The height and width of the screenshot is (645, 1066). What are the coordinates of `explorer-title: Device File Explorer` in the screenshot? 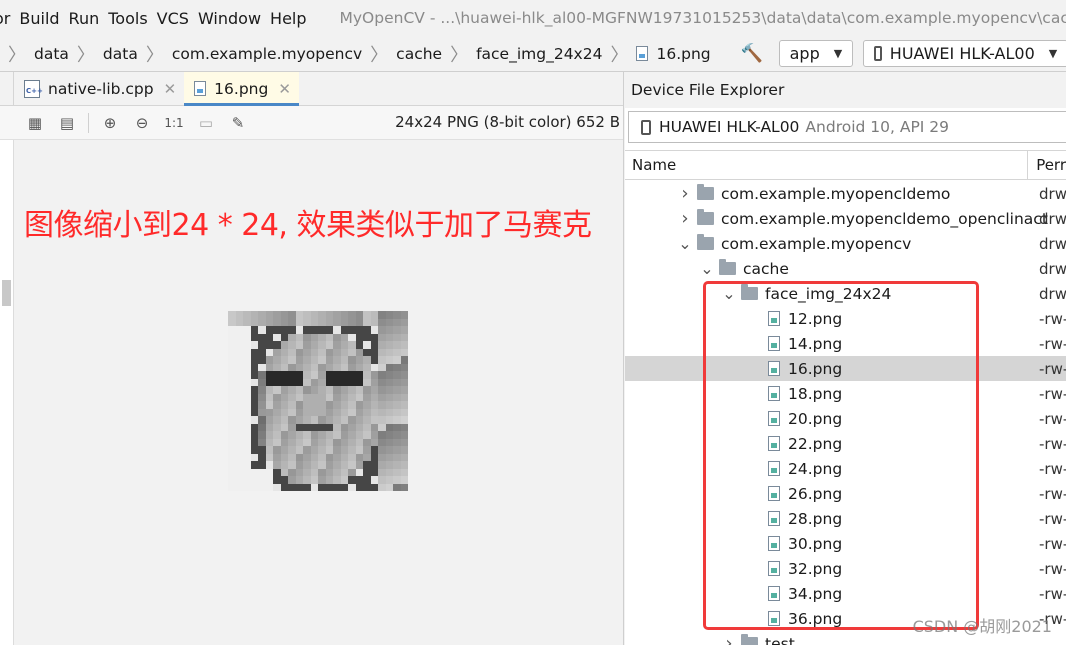 It's located at (845, 90).